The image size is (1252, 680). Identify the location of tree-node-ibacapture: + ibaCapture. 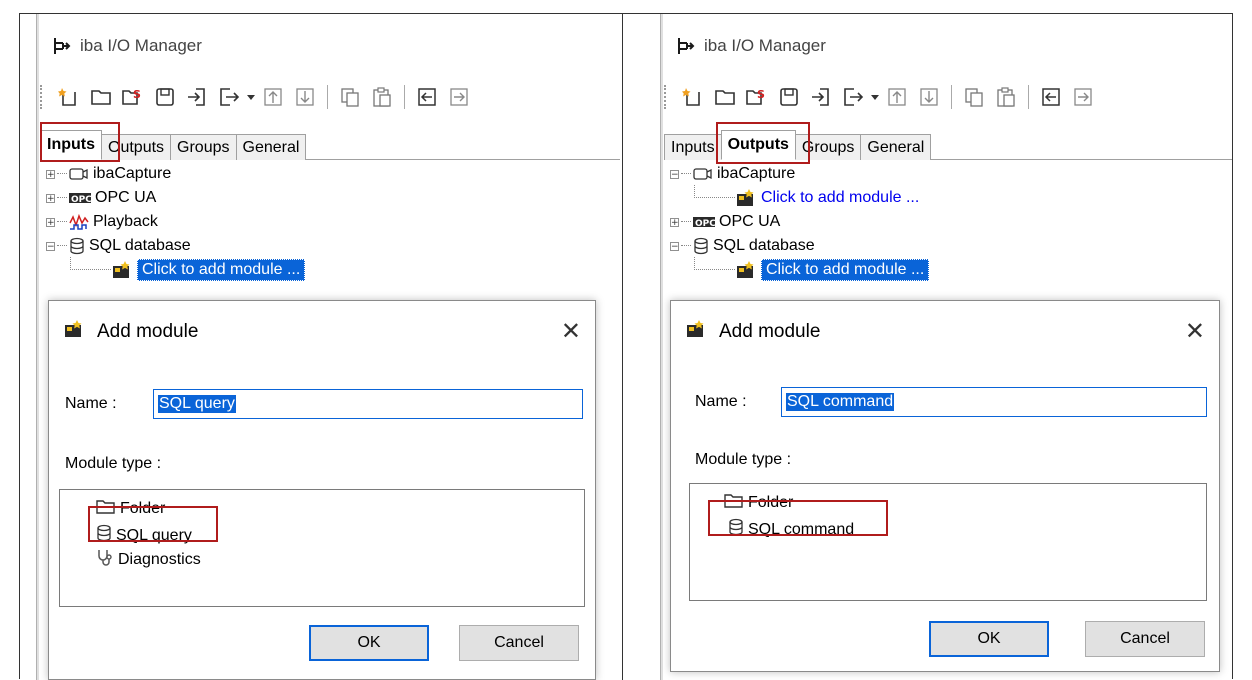
(108, 174).